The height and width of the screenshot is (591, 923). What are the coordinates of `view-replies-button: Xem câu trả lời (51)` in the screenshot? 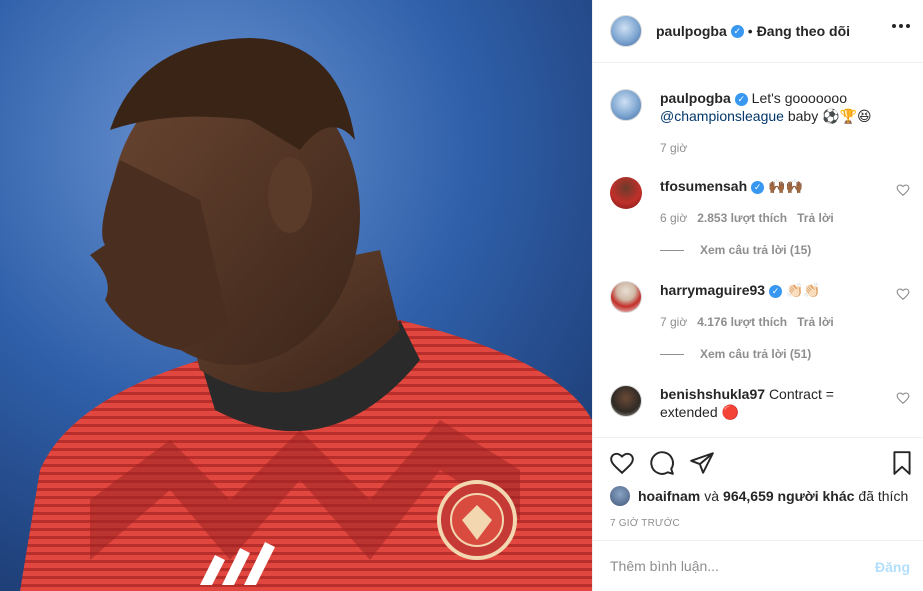 It's located at (735, 354).